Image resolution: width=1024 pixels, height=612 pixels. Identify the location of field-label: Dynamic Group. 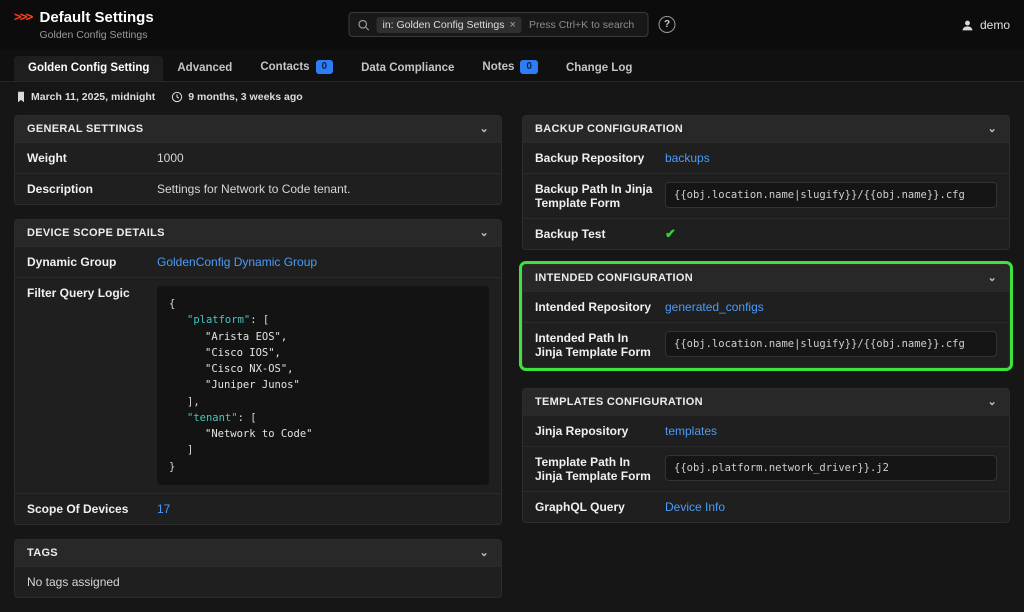
(72, 262).